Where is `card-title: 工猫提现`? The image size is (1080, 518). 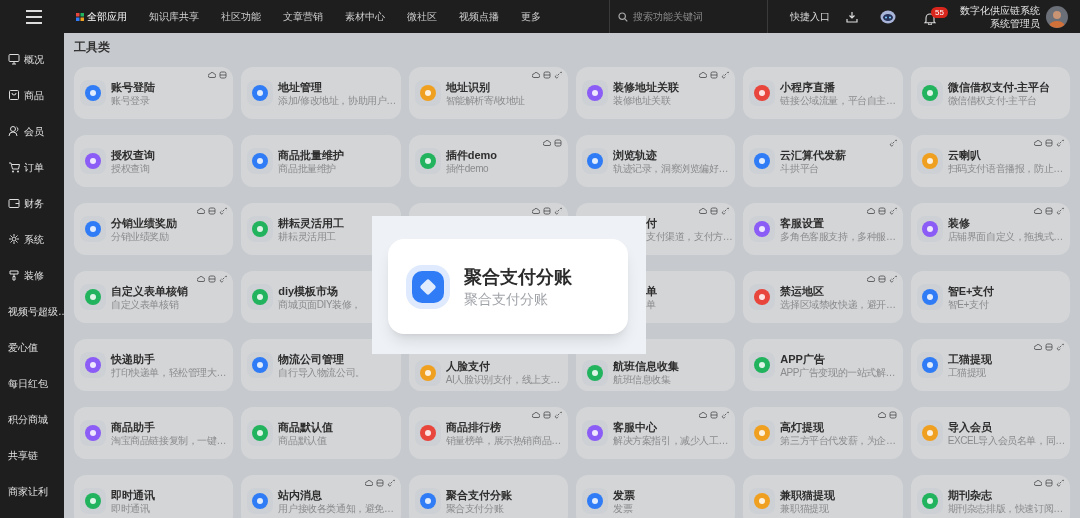
card-title: 工猫提现 is located at coordinates (969, 358).